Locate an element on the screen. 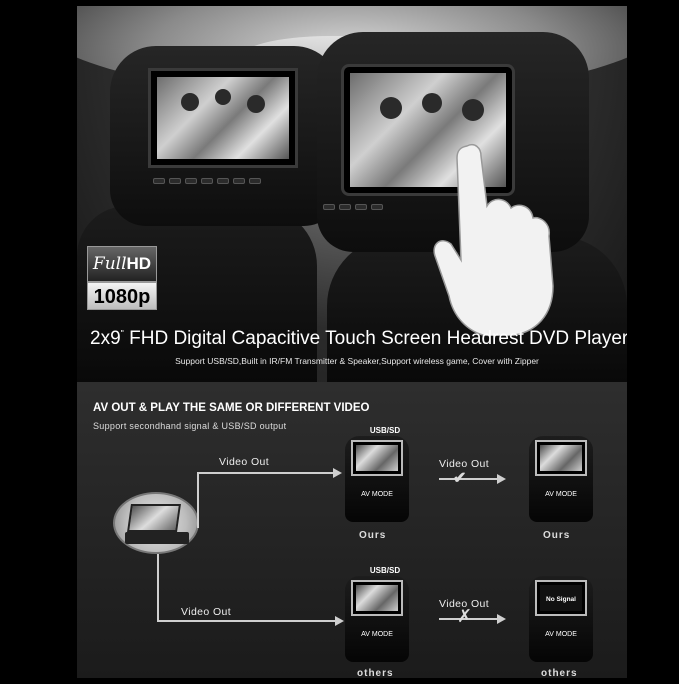 This screenshot has width=679, height=684. no-signal-text: No Signal is located at coordinates (561, 599).